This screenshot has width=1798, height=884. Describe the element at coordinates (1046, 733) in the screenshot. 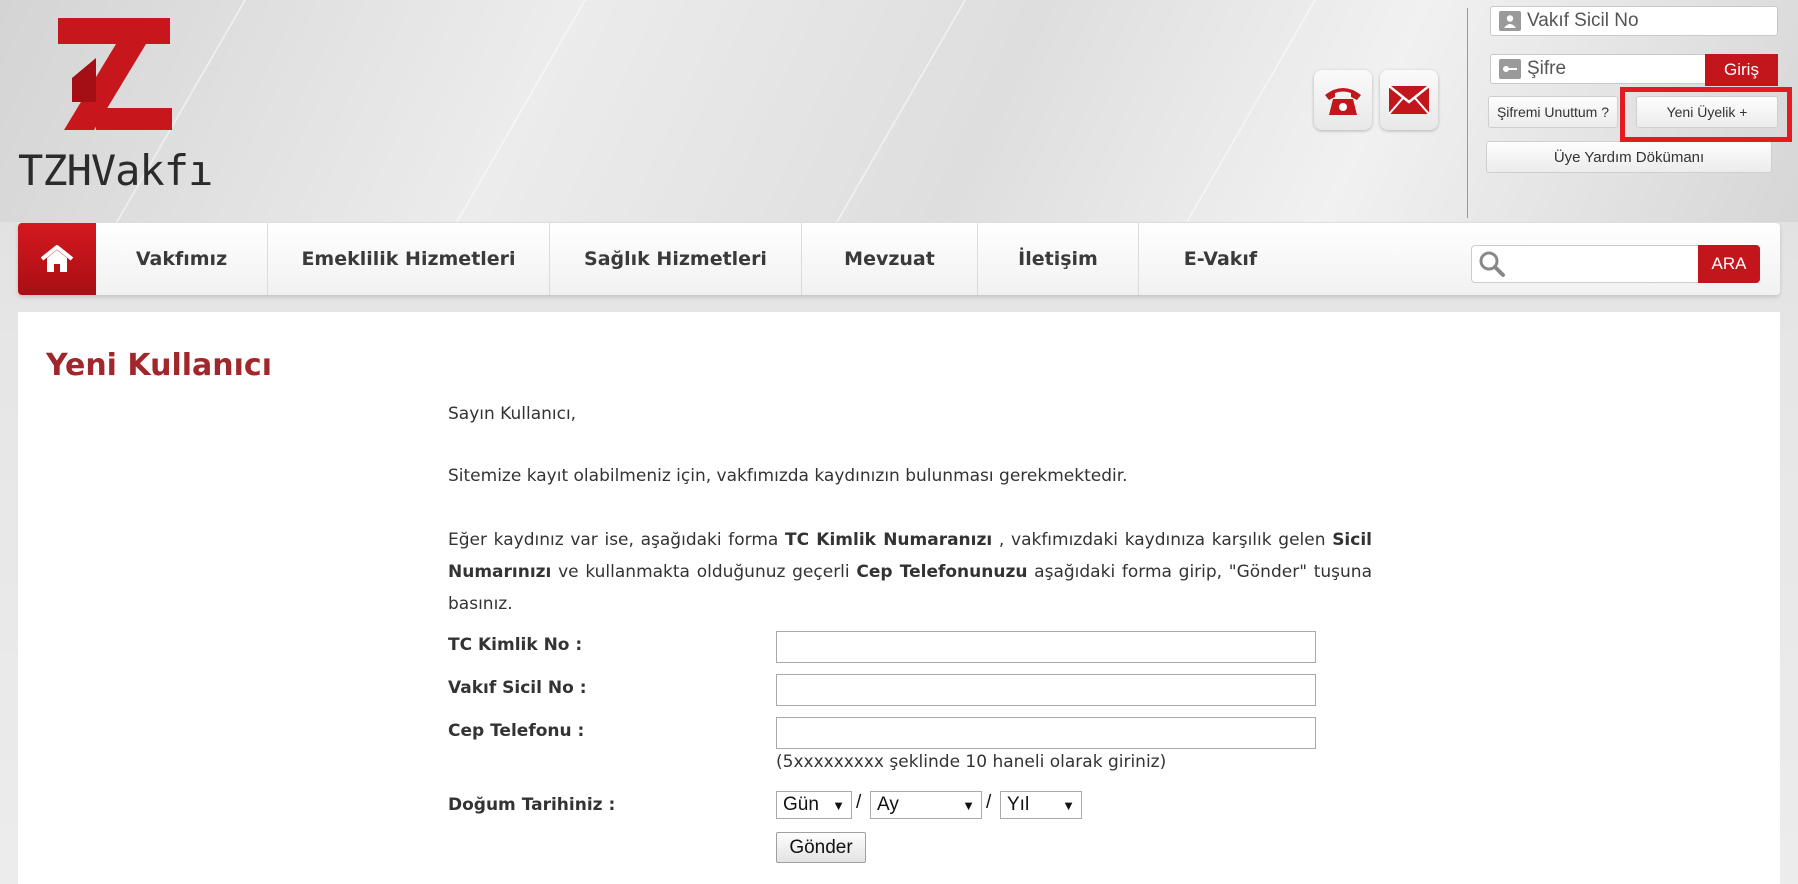

I see `phone-input` at that location.